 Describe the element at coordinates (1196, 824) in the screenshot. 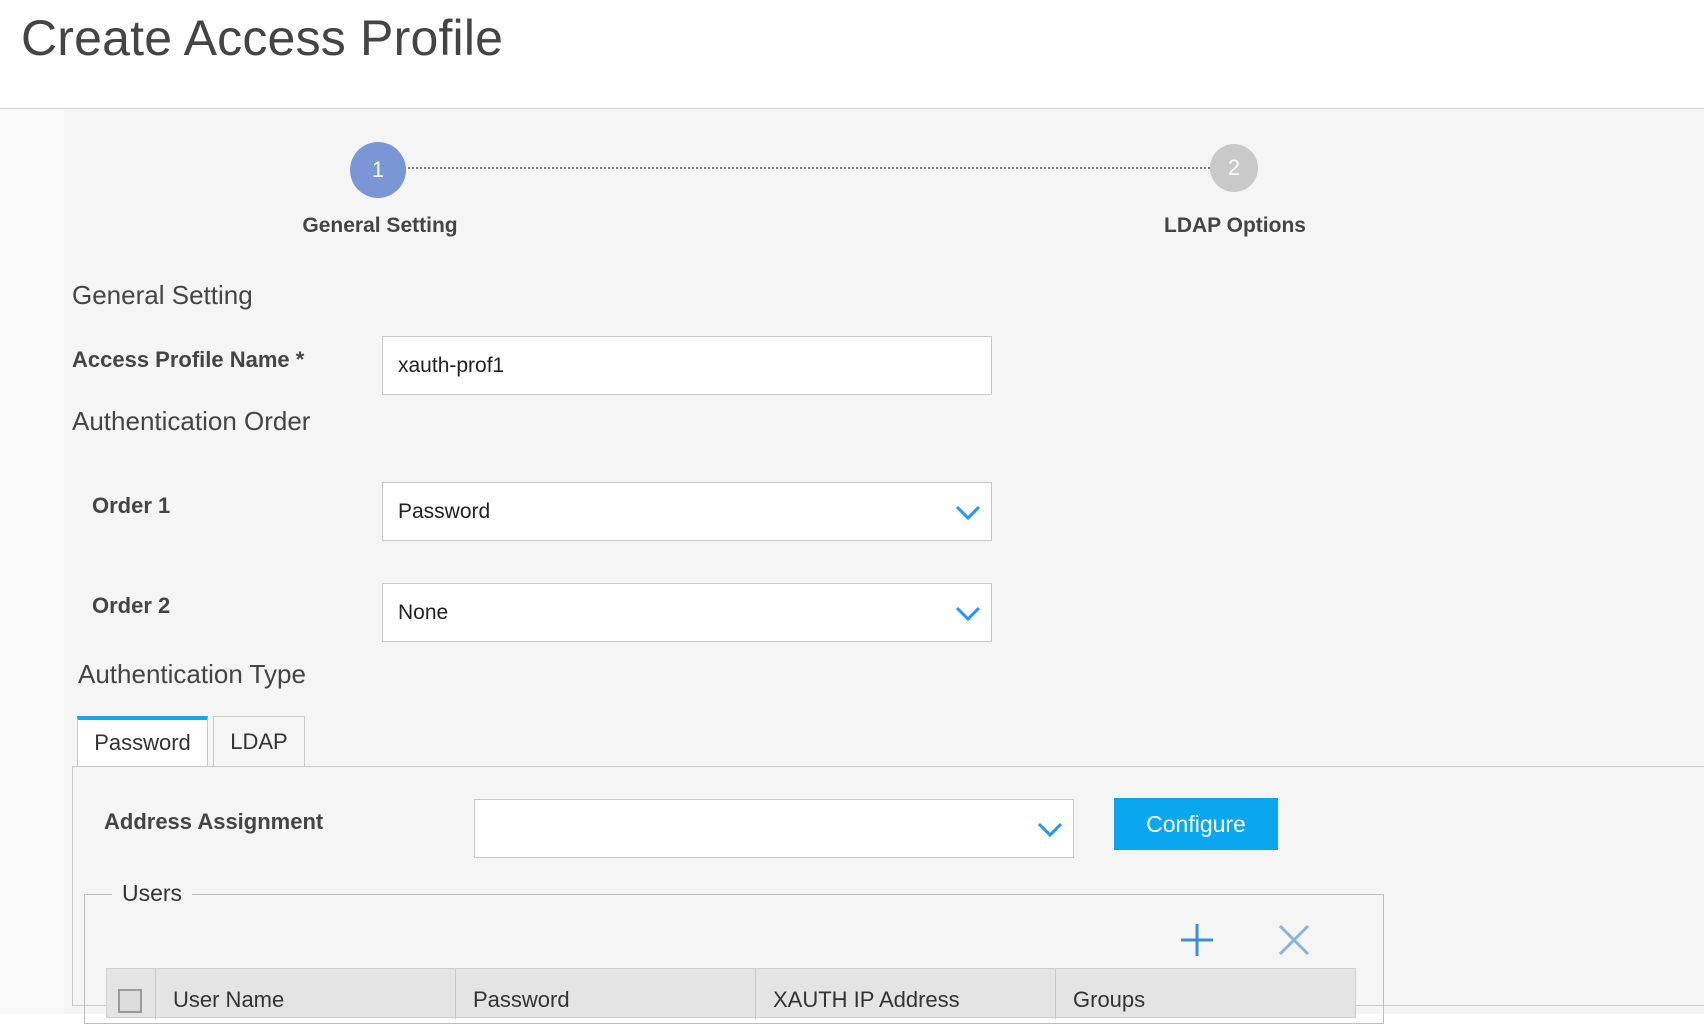

I see `configure-button: Configure` at that location.